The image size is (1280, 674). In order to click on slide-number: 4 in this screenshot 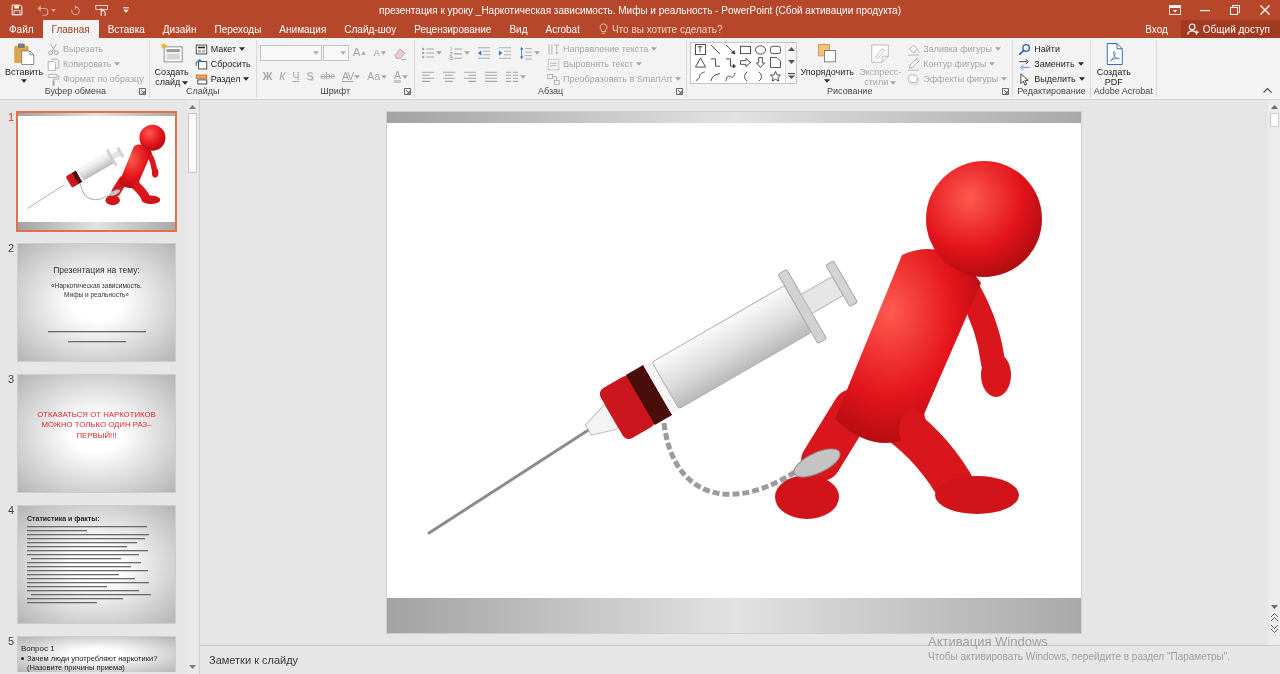, I will do `click(11, 510)`.